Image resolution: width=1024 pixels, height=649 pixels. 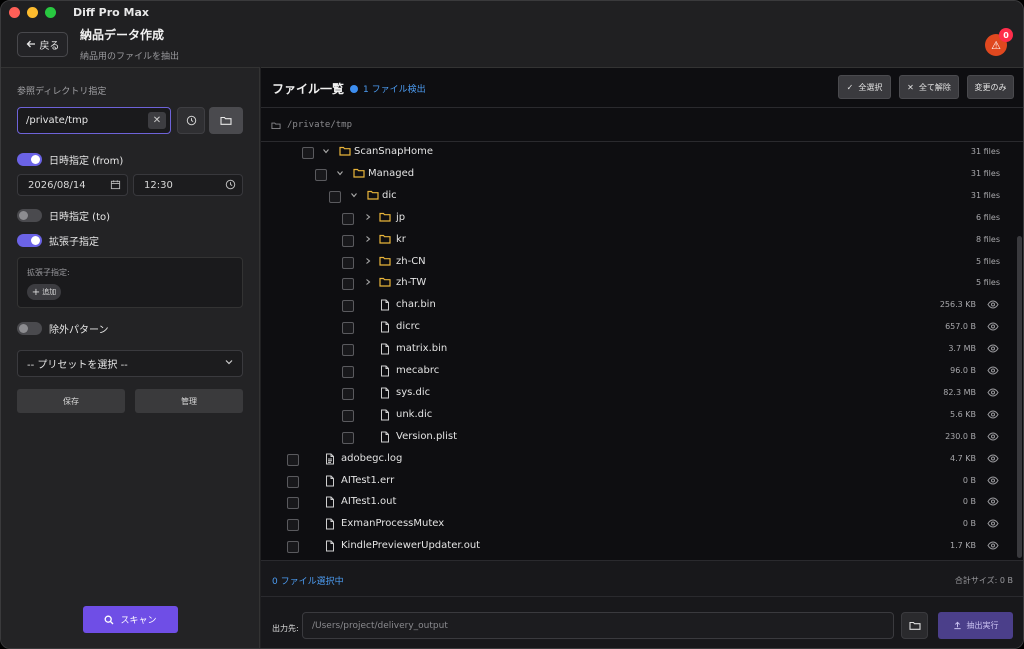 What do you see at coordinates (50, 12) in the screenshot?
I see `zoom-window-button` at bounding box center [50, 12].